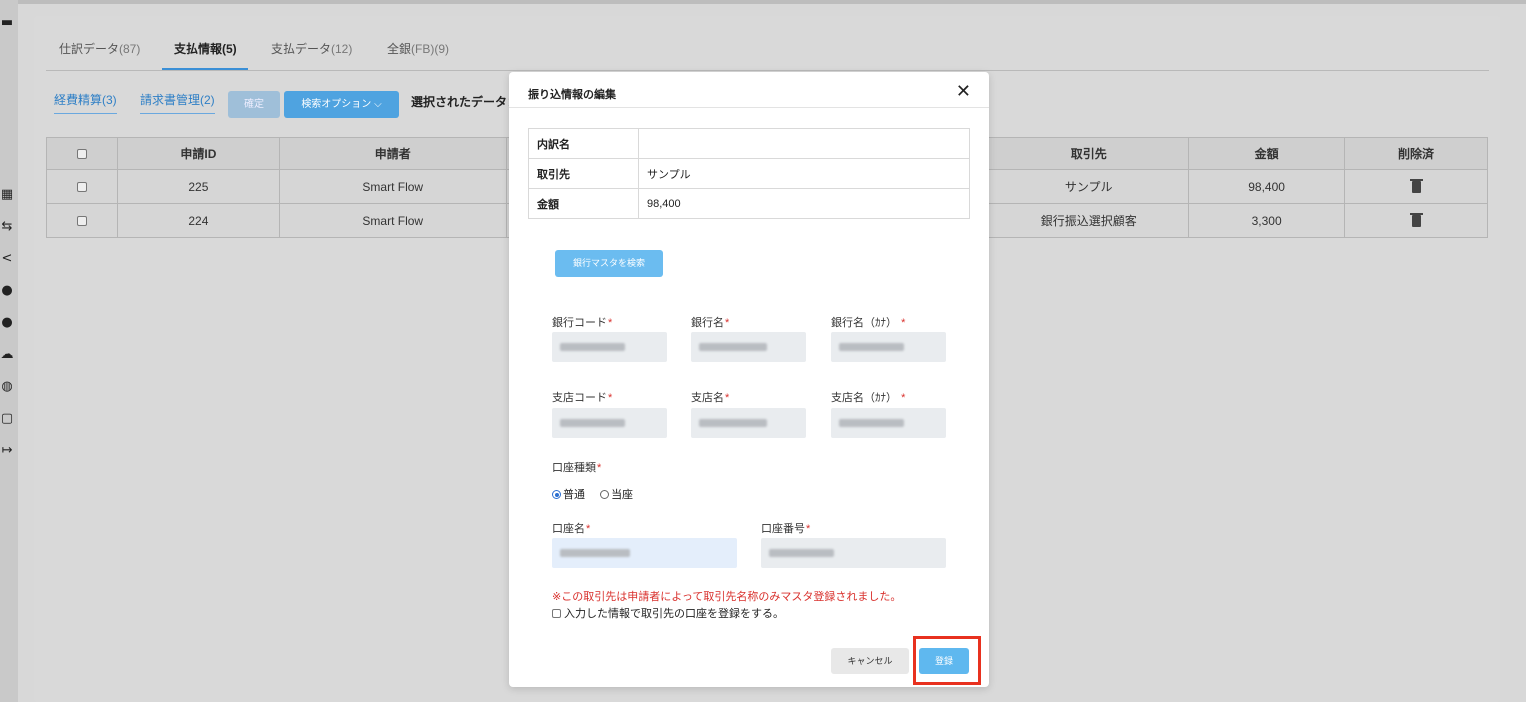 This screenshot has height=702, width=1526. What do you see at coordinates (644, 553) in the screenshot?
I see `account-name-input` at bounding box center [644, 553].